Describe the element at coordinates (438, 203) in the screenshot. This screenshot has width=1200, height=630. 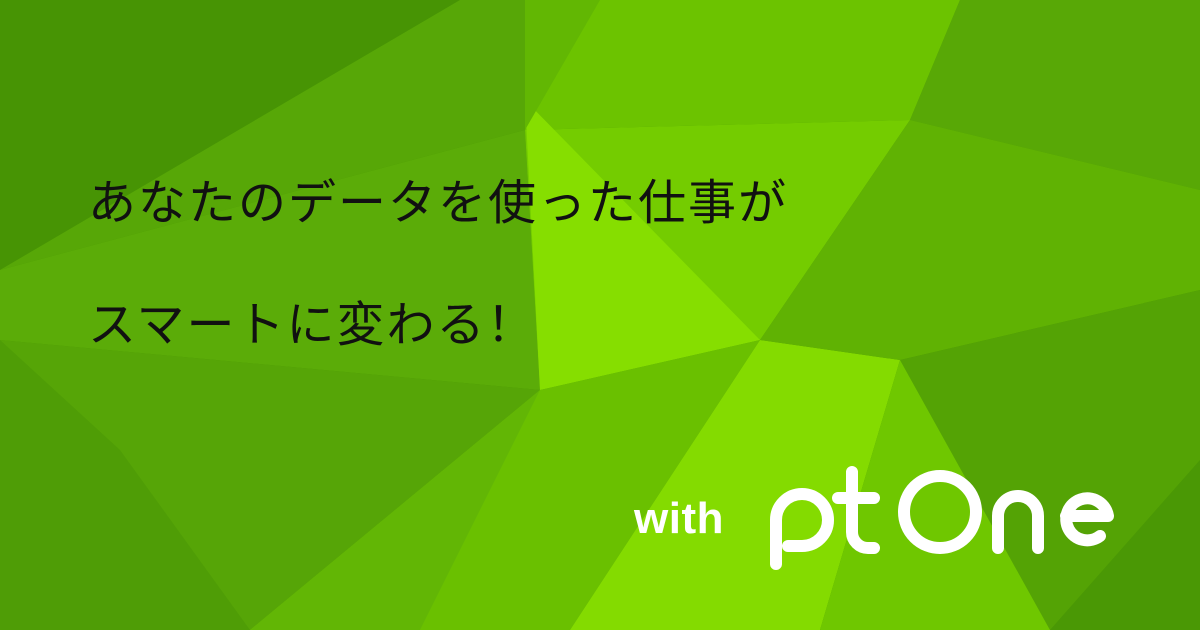
I see `headline-line-1: あなたのデータを使った仕事が` at that location.